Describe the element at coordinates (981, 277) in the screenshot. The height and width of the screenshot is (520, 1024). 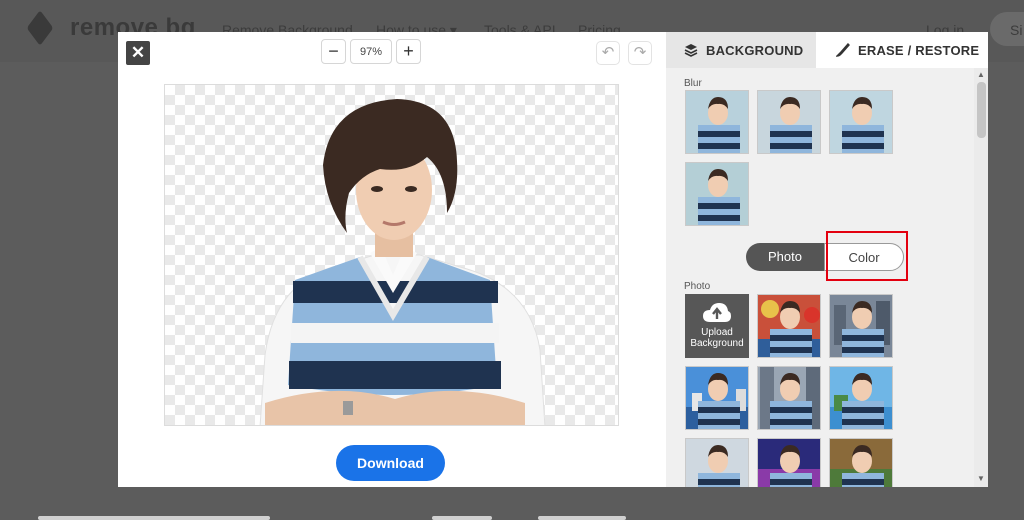
I see `panel-scrollbar: ▲ ▼` at that location.